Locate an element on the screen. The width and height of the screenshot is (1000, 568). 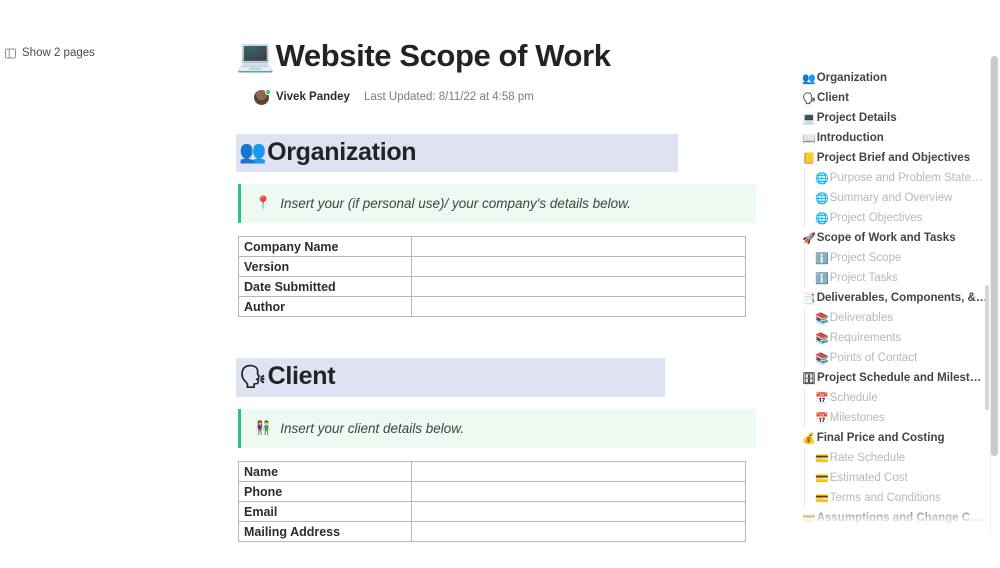
outline-item-icon: 💳 is located at coordinates (822, 478).